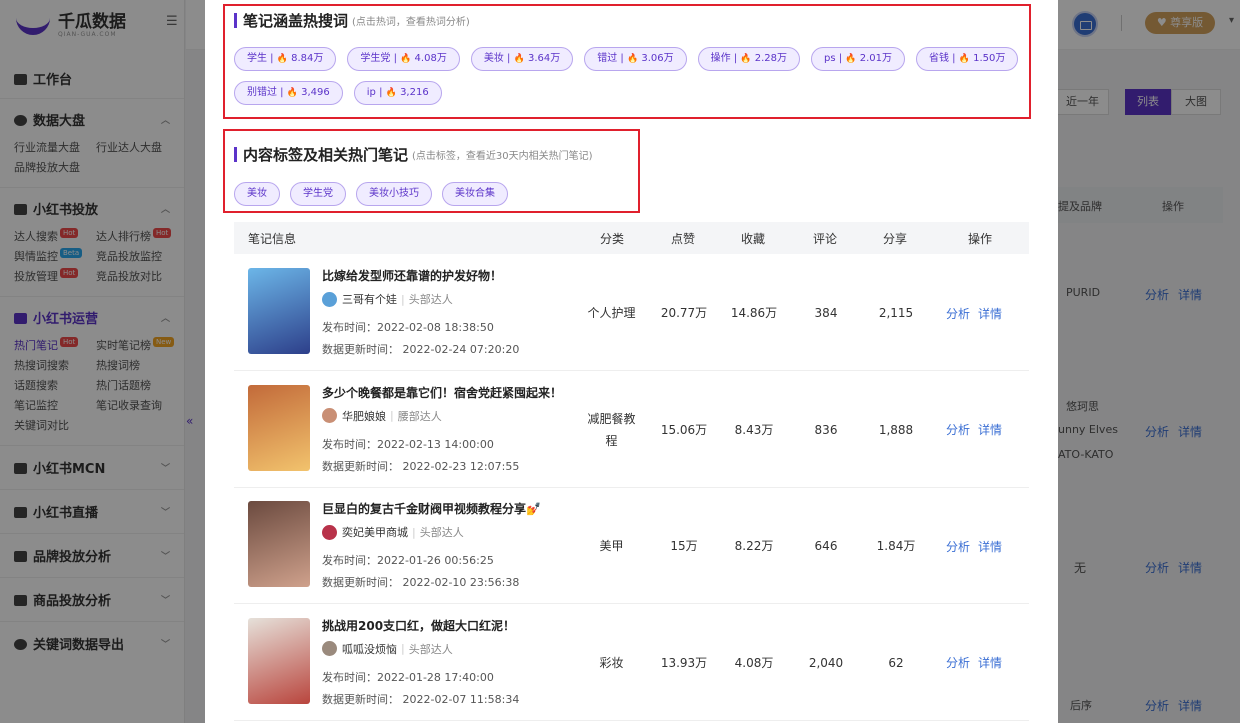  What do you see at coordinates (611, 662) in the screenshot?
I see `cell-category: 彩妆` at bounding box center [611, 662].